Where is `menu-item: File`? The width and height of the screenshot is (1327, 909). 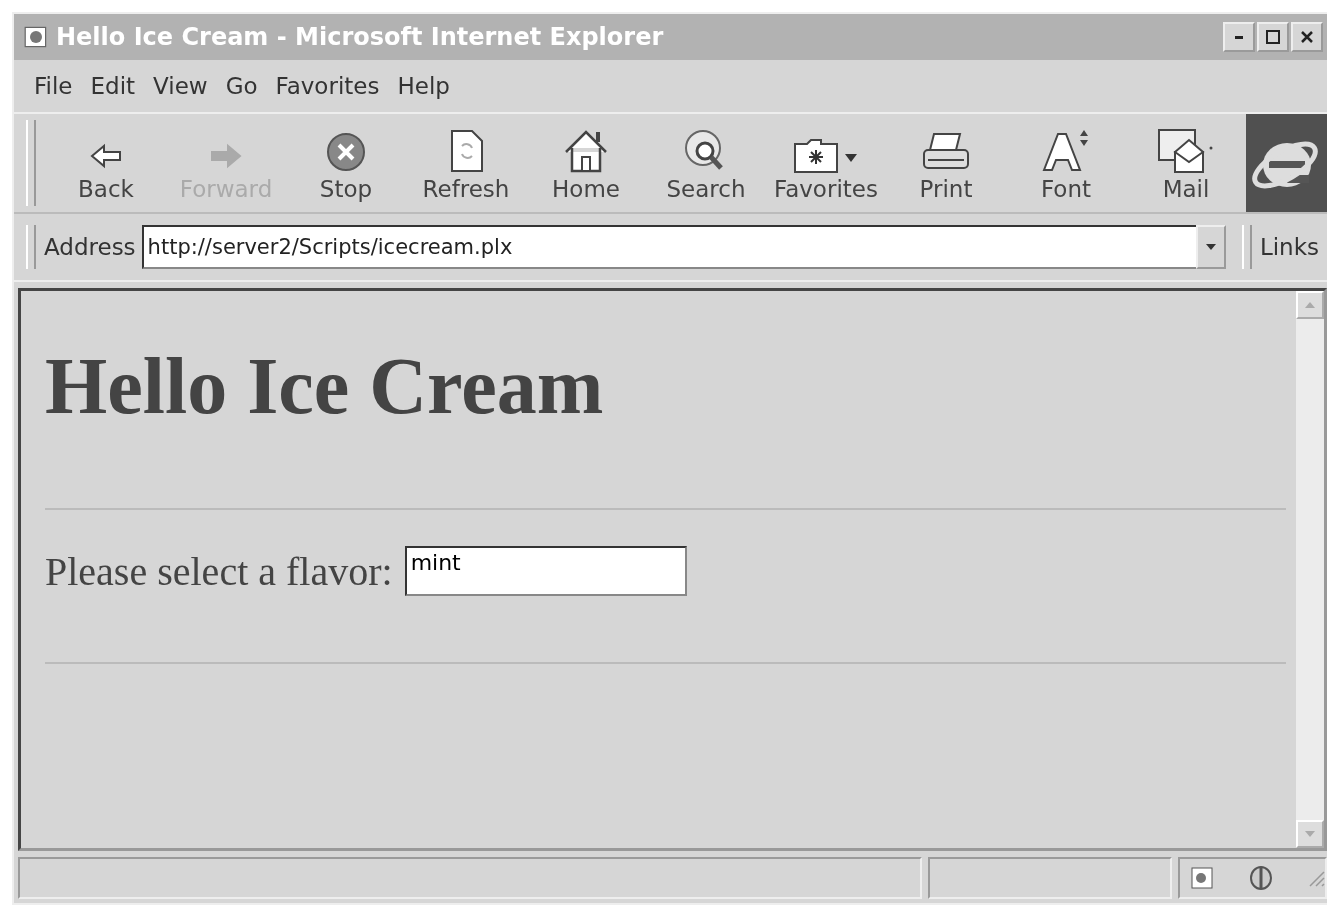
menu-item: File is located at coordinates (53, 86).